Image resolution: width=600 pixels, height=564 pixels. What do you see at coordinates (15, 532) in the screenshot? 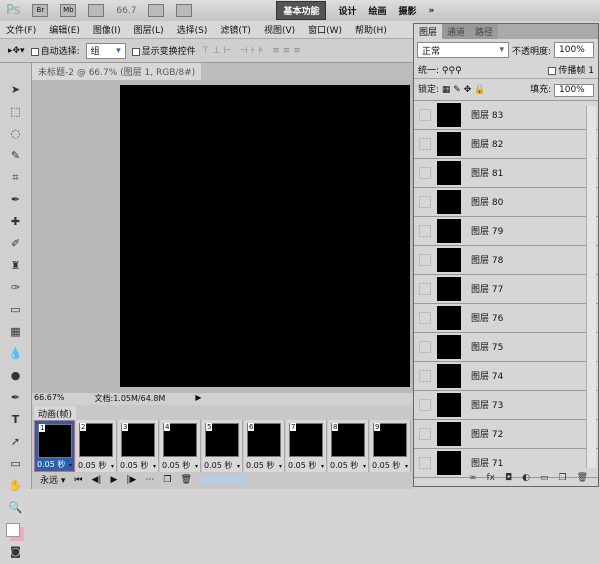
I see `color-swatches-icon` at bounding box center [15, 532].